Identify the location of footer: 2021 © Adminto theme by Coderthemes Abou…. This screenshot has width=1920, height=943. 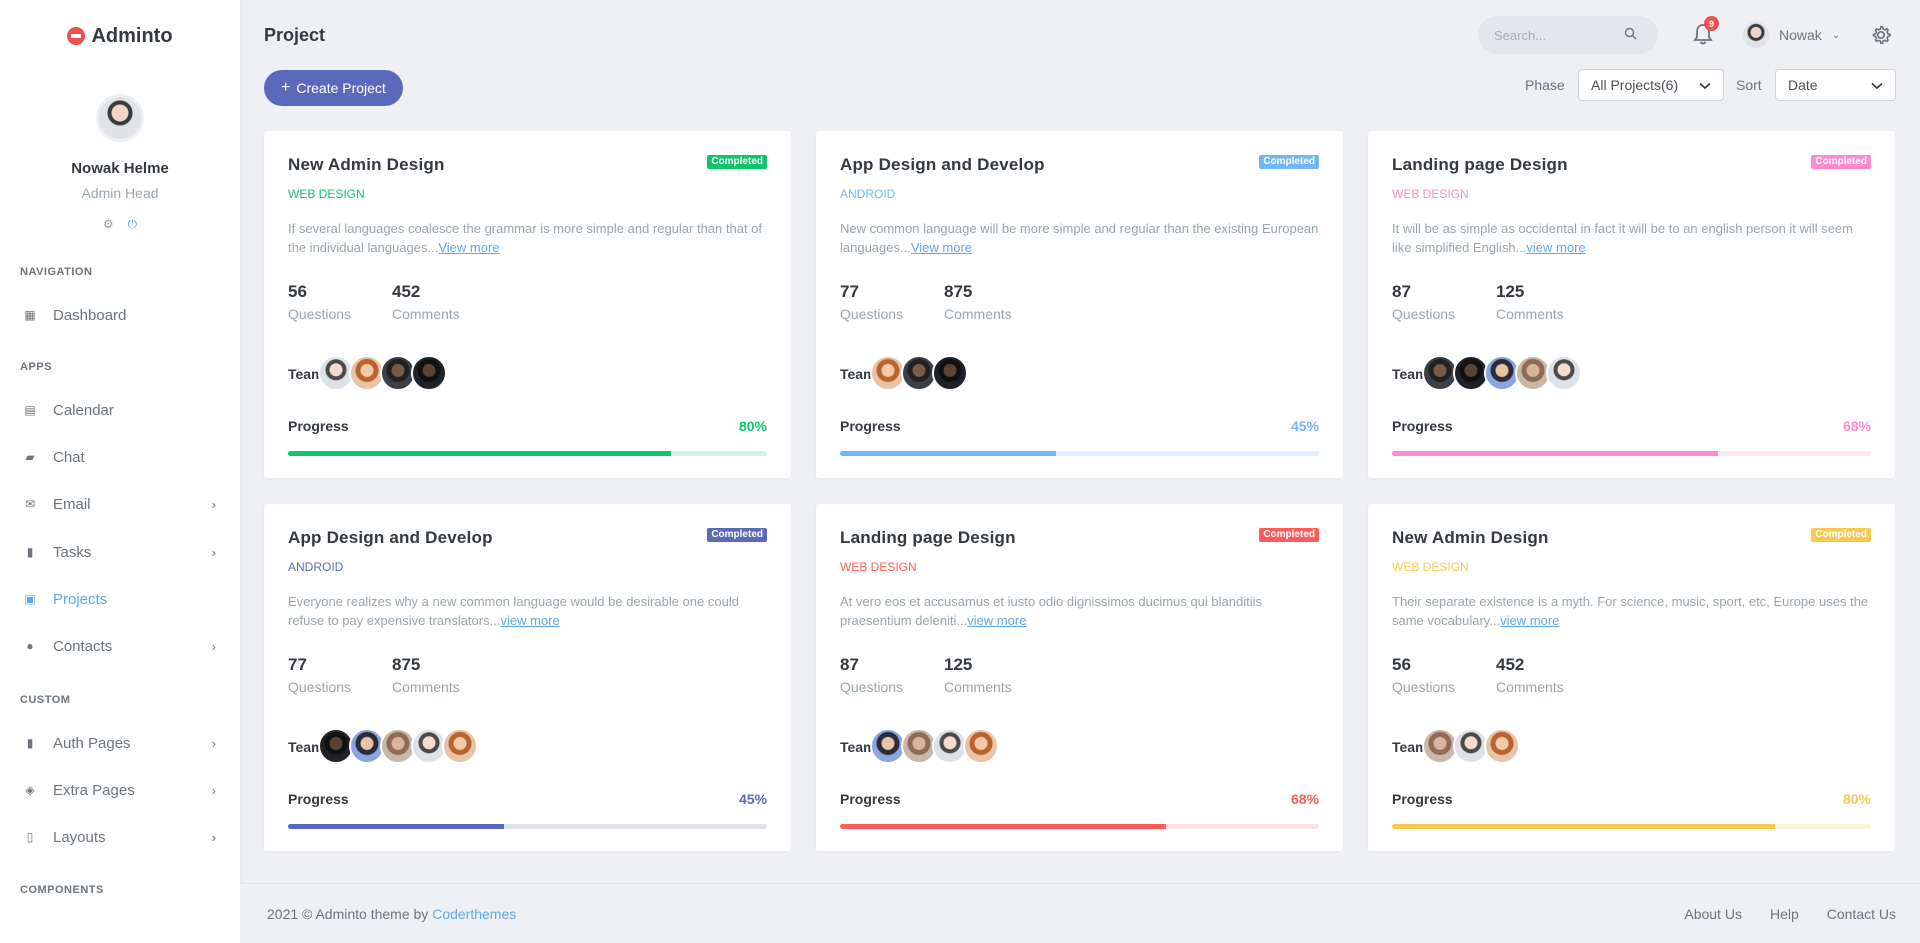
(1080, 913).